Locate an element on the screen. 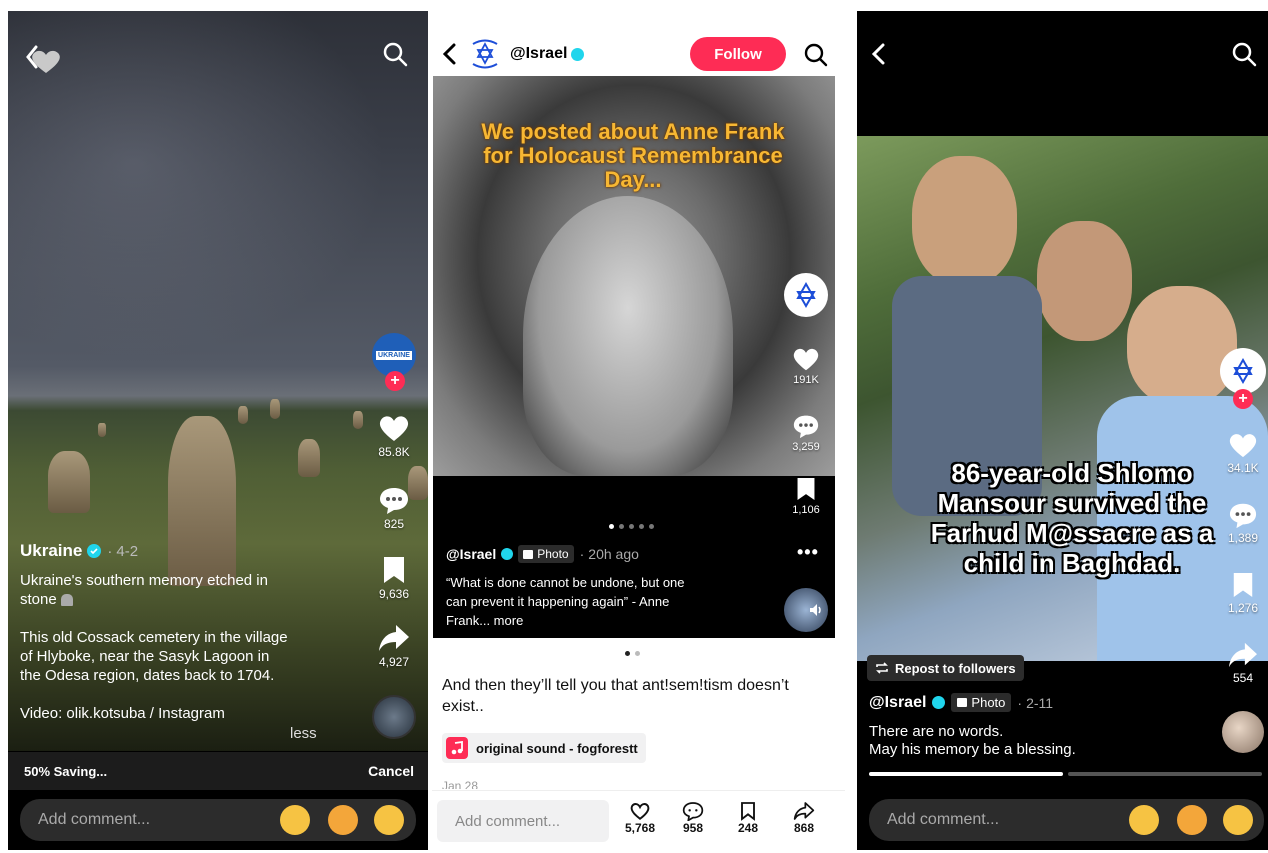 Image resolution: width=1268 pixels, height=853 pixels. grandfather-figure is located at coordinates (1084, 281).